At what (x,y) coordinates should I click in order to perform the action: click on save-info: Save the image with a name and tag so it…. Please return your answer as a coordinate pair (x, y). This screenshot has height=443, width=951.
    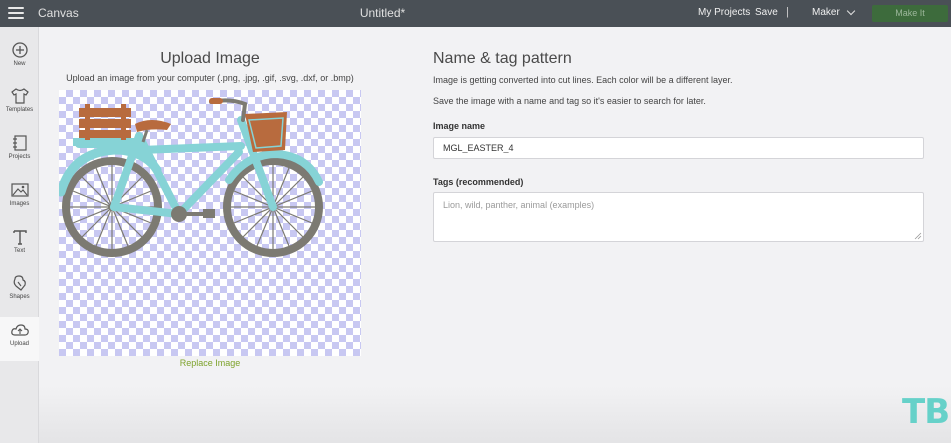
    Looking at the image, I should click on (569, 101).